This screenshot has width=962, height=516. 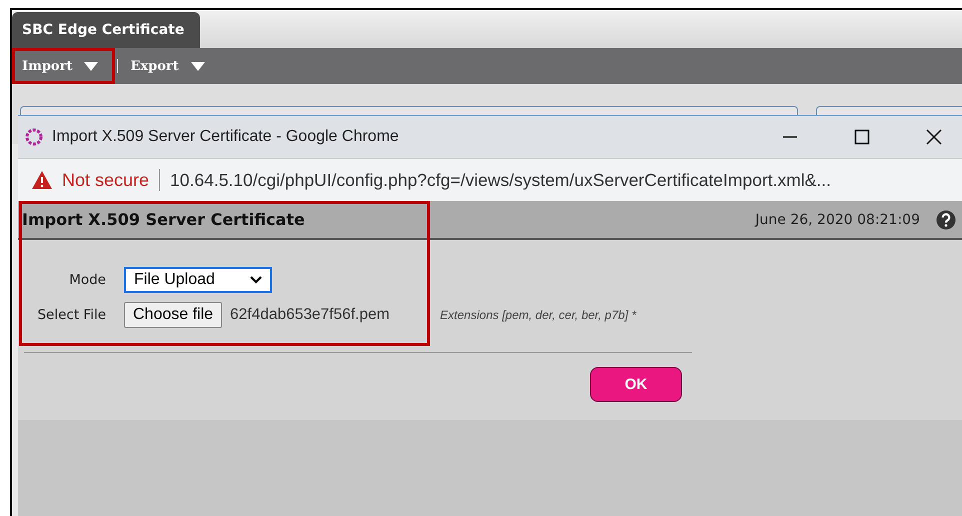 What do you see at coordinates (106, 180) in the screenshot?
I see `security-label: Not secure` at bounding box center [106, 180].